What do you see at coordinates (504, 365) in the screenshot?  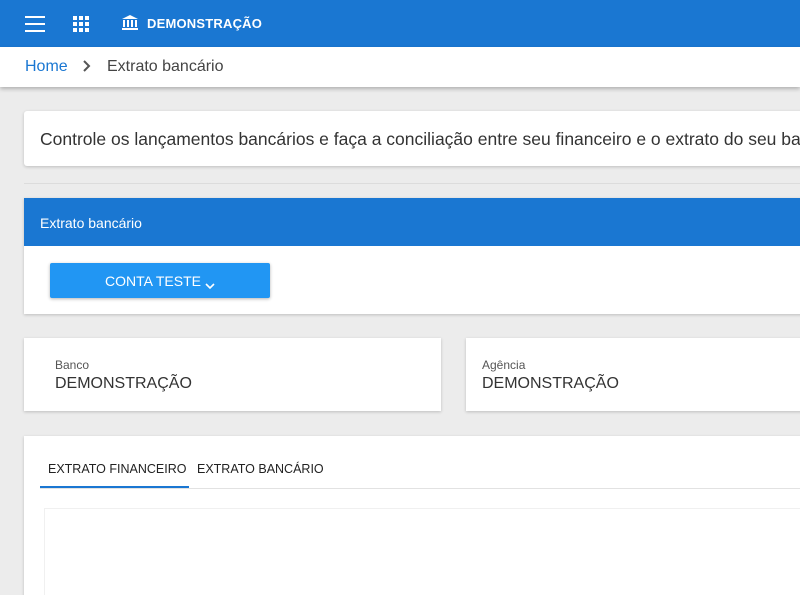 I see `agency-label: Agência` at bounding box center [504, 365].